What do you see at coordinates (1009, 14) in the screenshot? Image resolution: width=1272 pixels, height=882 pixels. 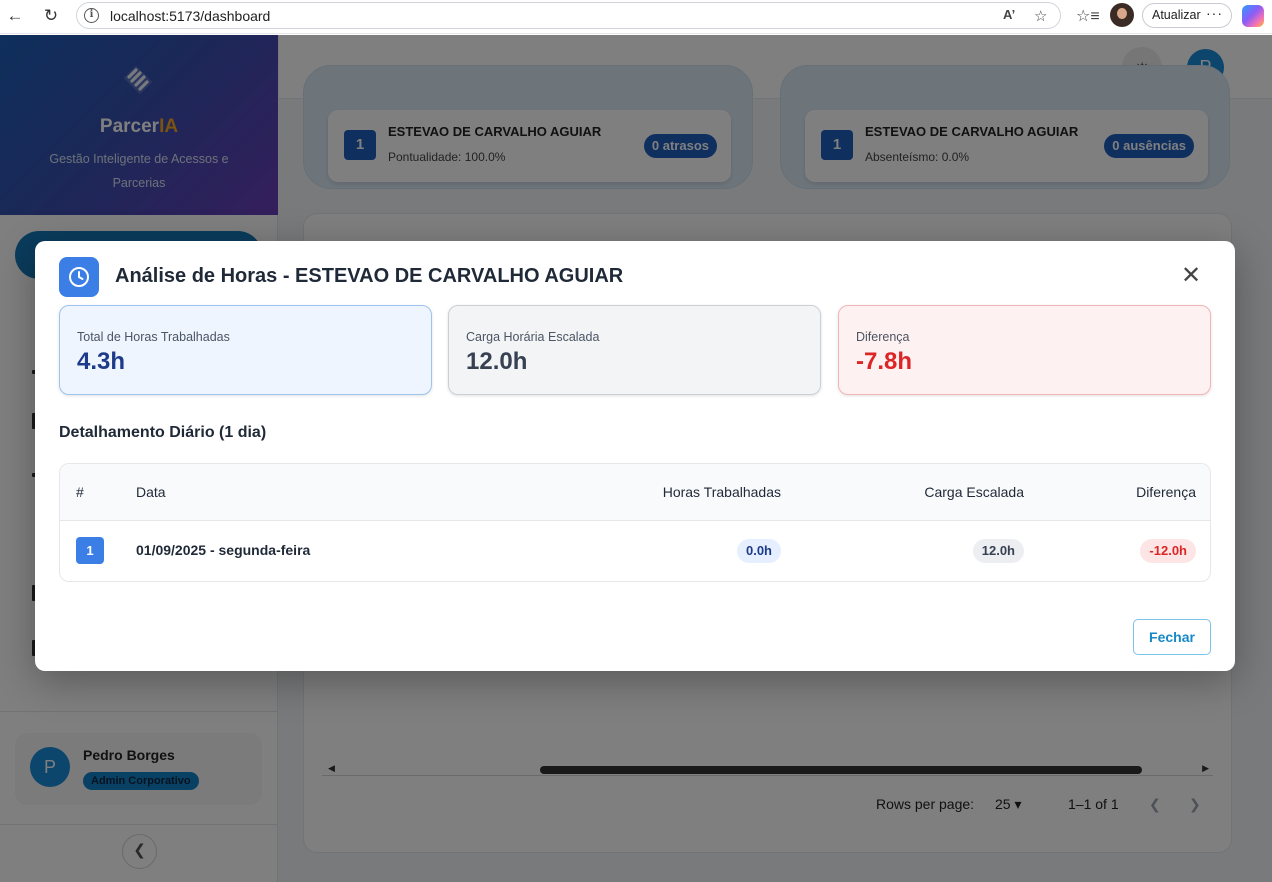 I see `read-aloud-icon: A’` at bounding box center [1009, 14].